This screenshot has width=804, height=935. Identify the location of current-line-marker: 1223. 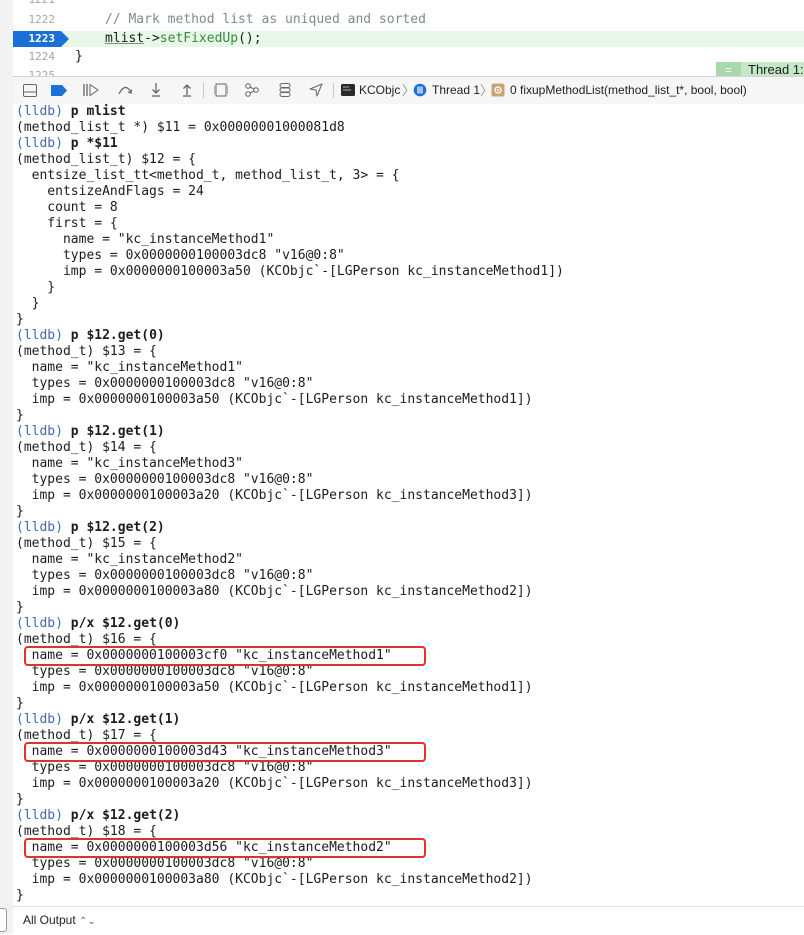
(41, 39).